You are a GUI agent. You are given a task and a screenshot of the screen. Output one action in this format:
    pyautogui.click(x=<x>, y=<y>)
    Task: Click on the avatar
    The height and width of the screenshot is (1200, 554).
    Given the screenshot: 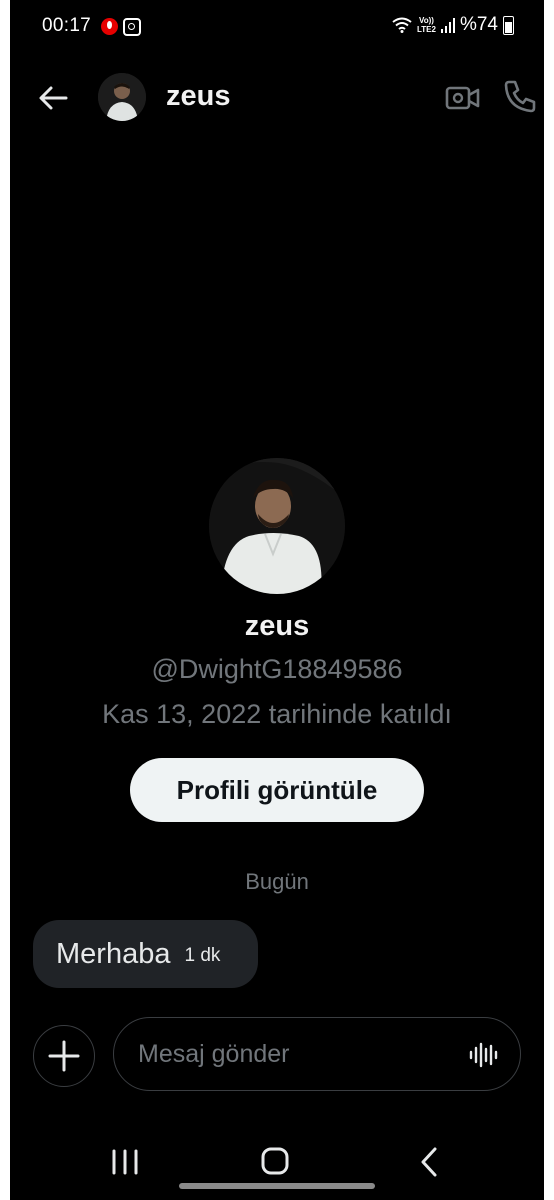 What is the action you would take?
    pyautogui.click(x=122, y=97)
    